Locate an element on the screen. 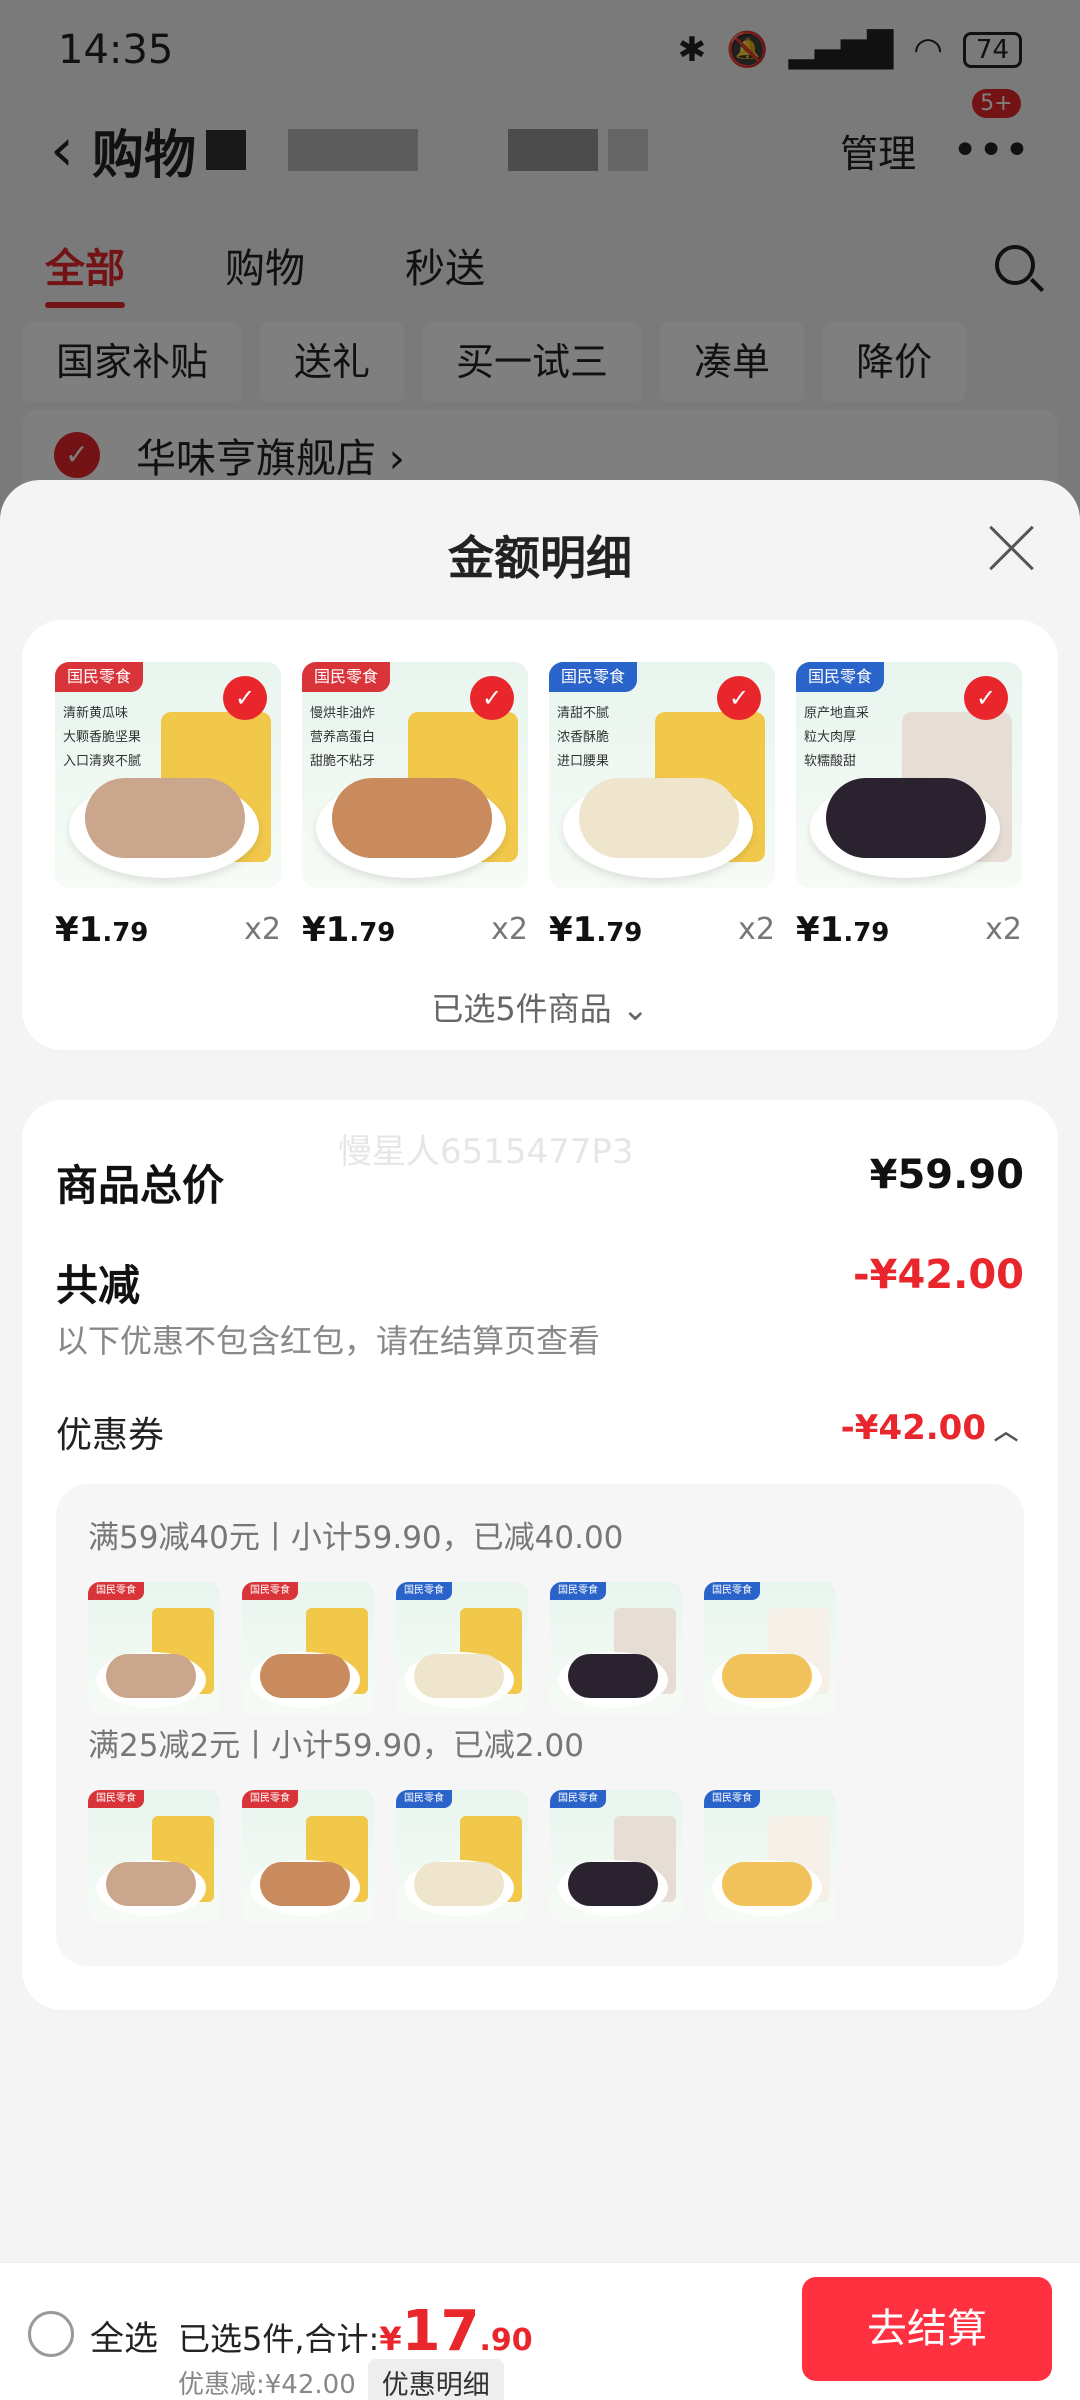  product-image: 国民零食 清新黄瓜味 大颗香脆坚果 入口清爽不腻 ✓ is located at coordinates (168, 775).